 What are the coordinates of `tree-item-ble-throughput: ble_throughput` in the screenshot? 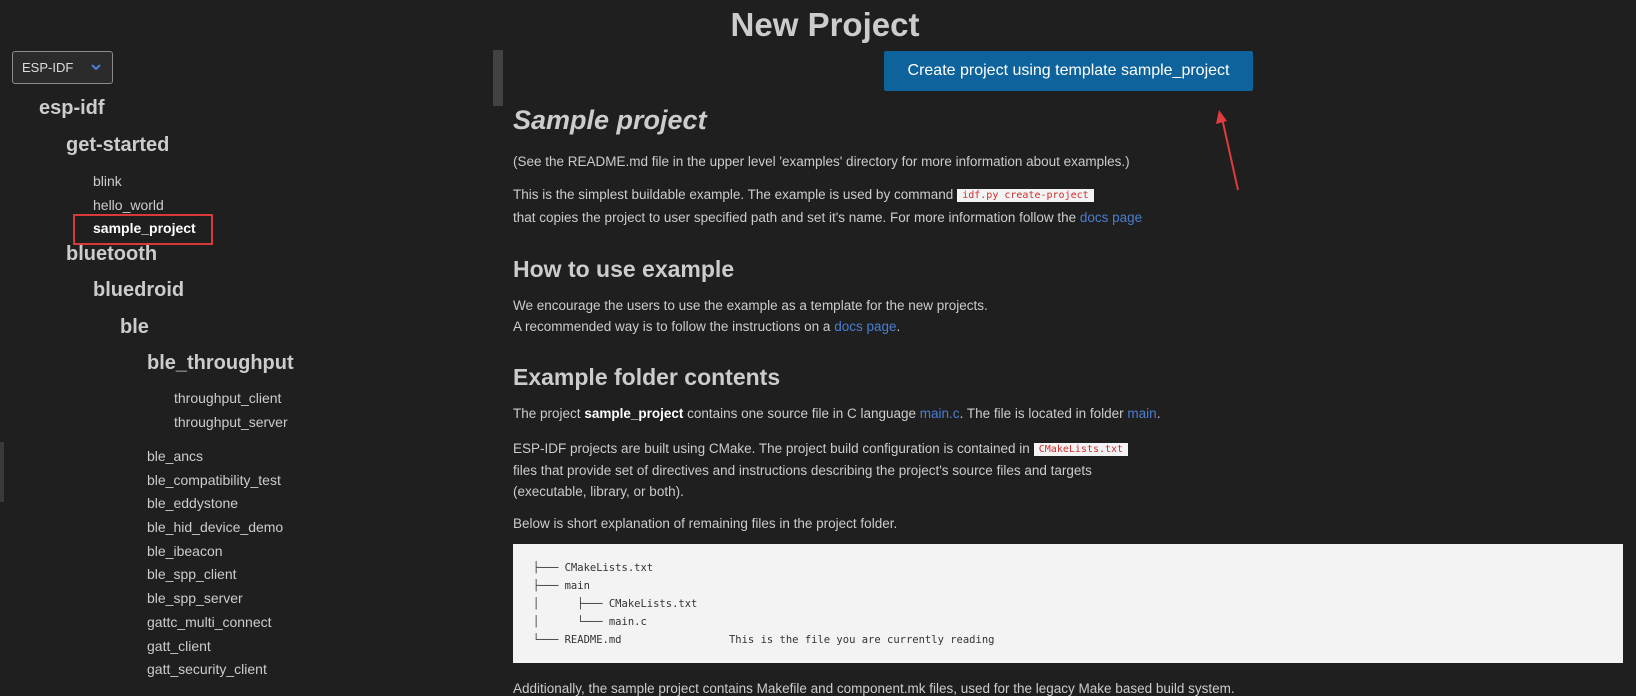 It's located at (220, 363).